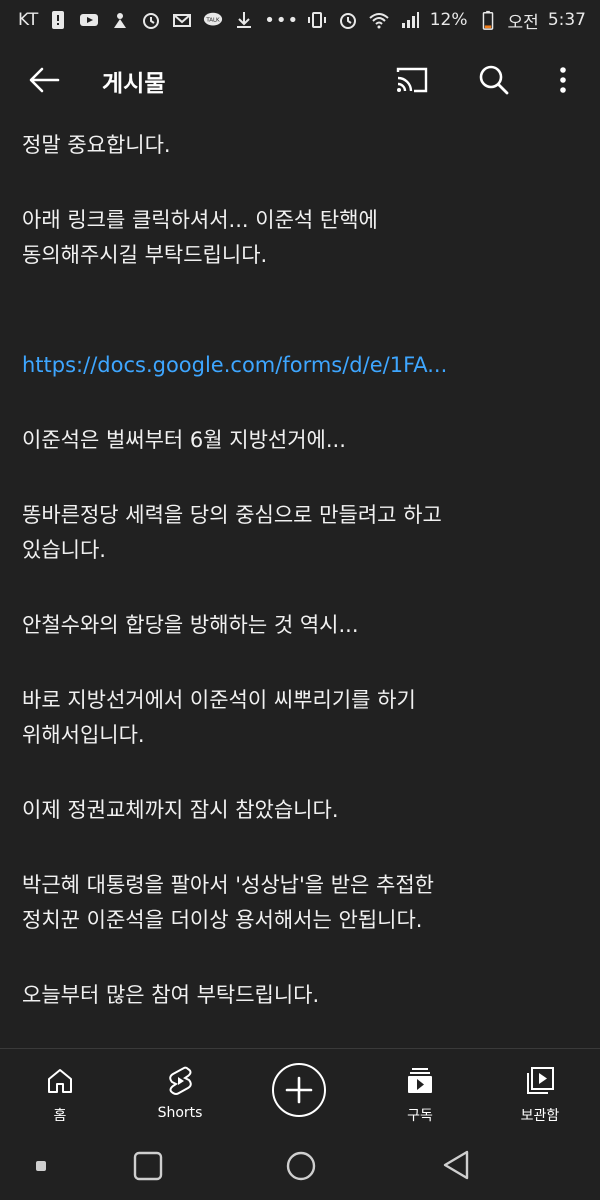 The image size is (600, 1200). What do you see at coordinates (89, 20) in the screenshot?
I see `youtube-icon` at bounding box center [89, 20].